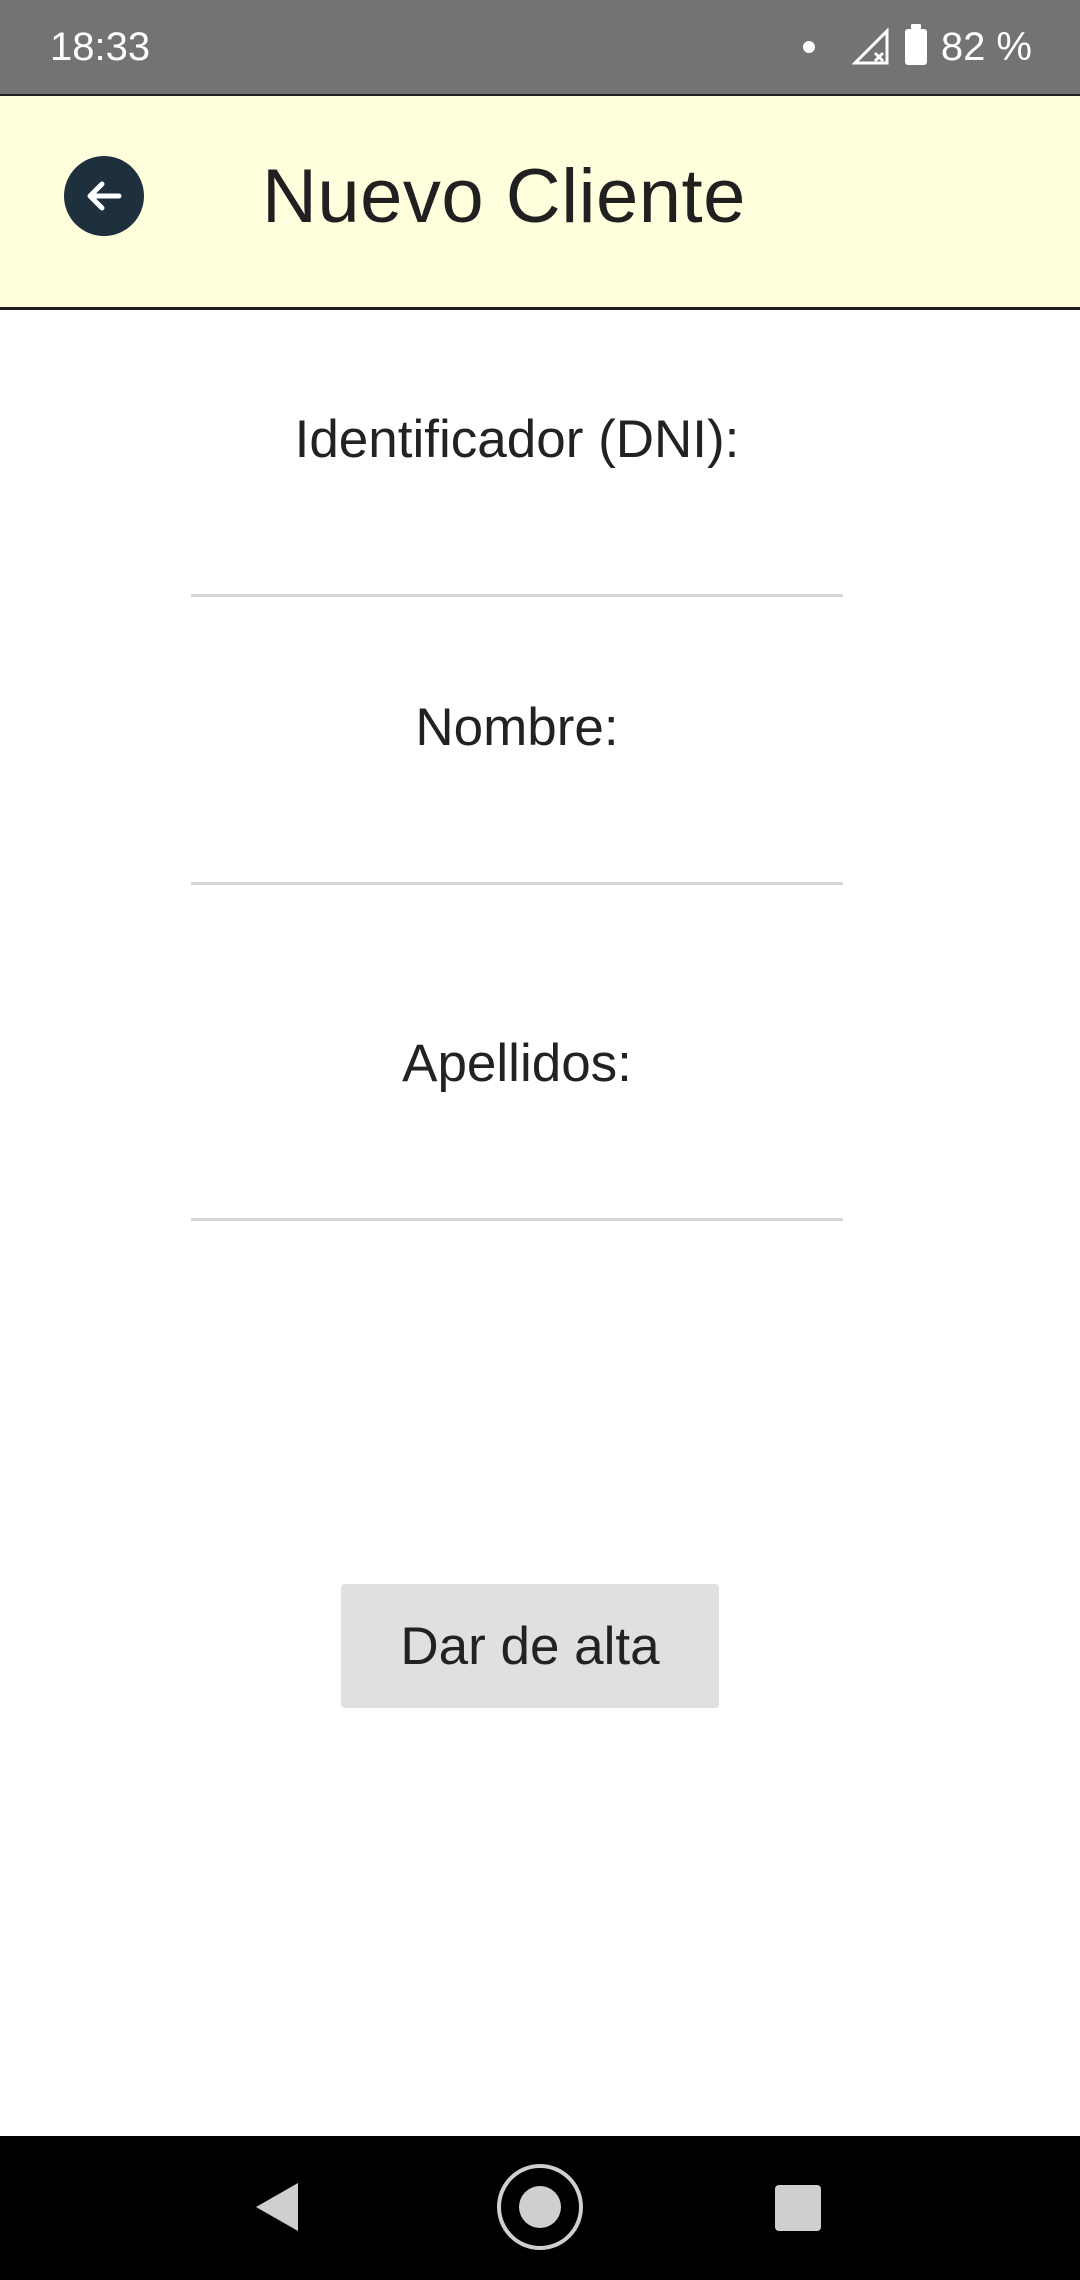 Image resolution: width=1080 pixels, height=2280 pixels. I want to click on page-title: Nuevo Cliente, so click(504, 196).